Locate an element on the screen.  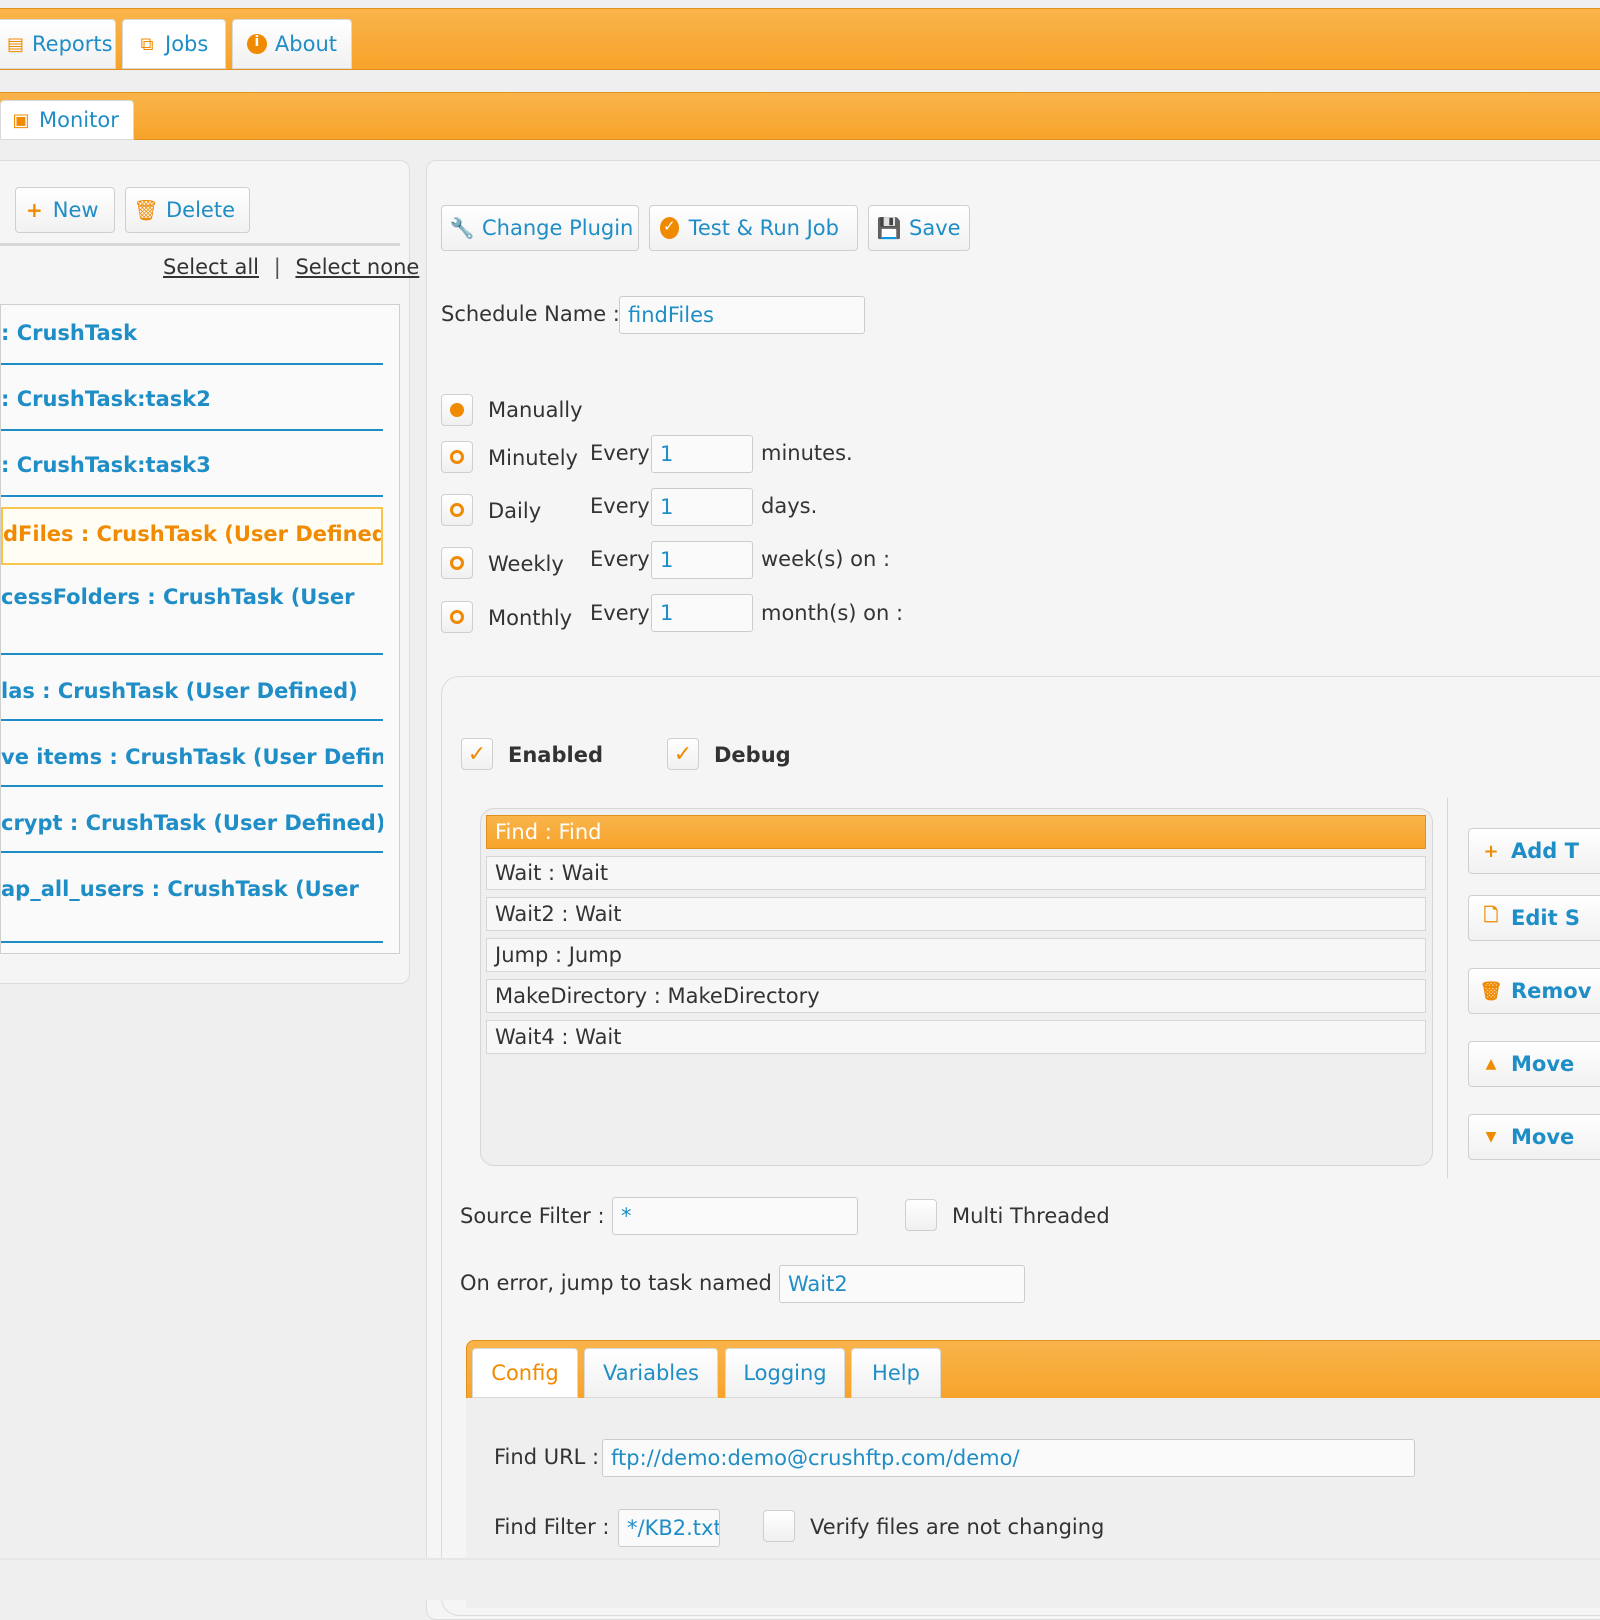
move-down-button: ▼ Move is located at coordinates (1534, 1137).